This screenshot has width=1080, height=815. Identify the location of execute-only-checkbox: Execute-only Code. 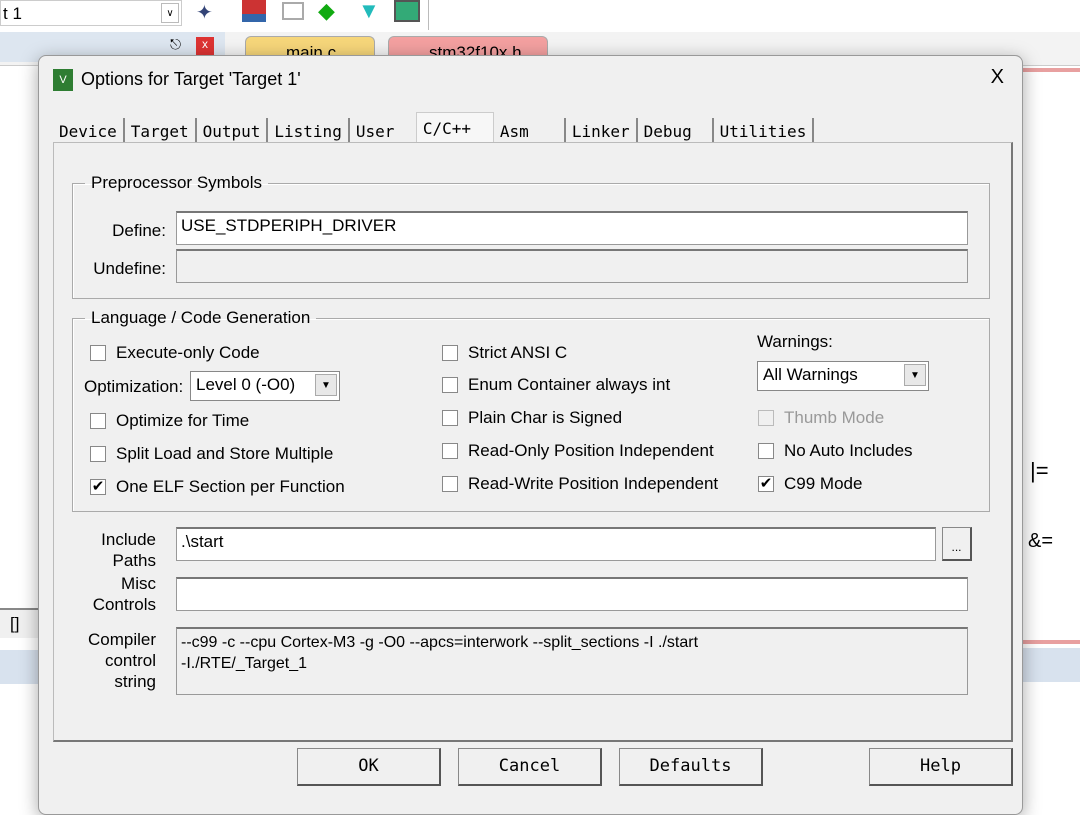
(175, 353).